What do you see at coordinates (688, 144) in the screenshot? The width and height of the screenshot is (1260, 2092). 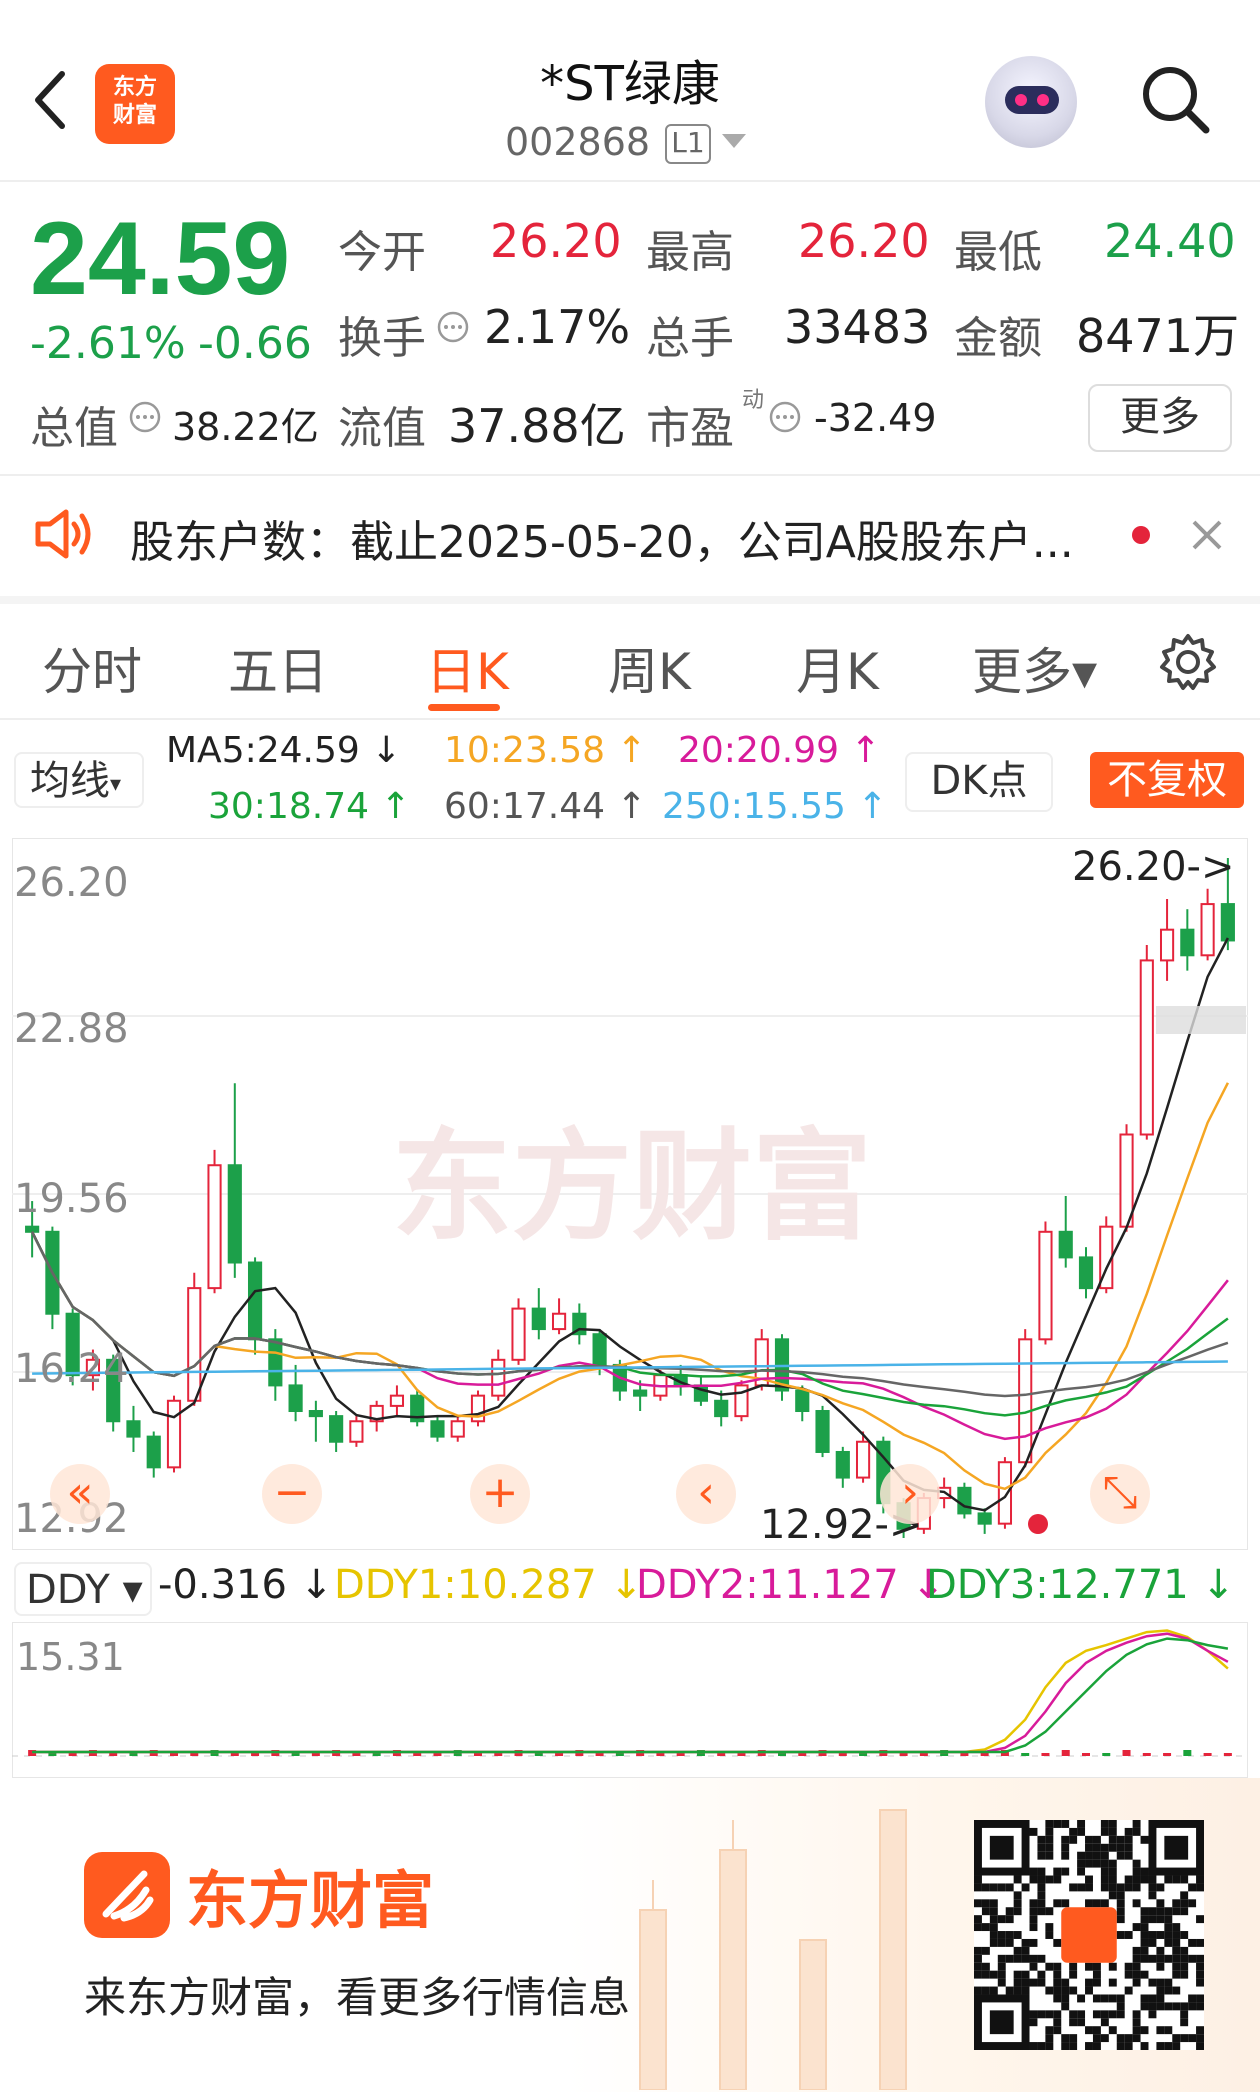 I see `level-badge: L1` at bounding box center [688, 144].